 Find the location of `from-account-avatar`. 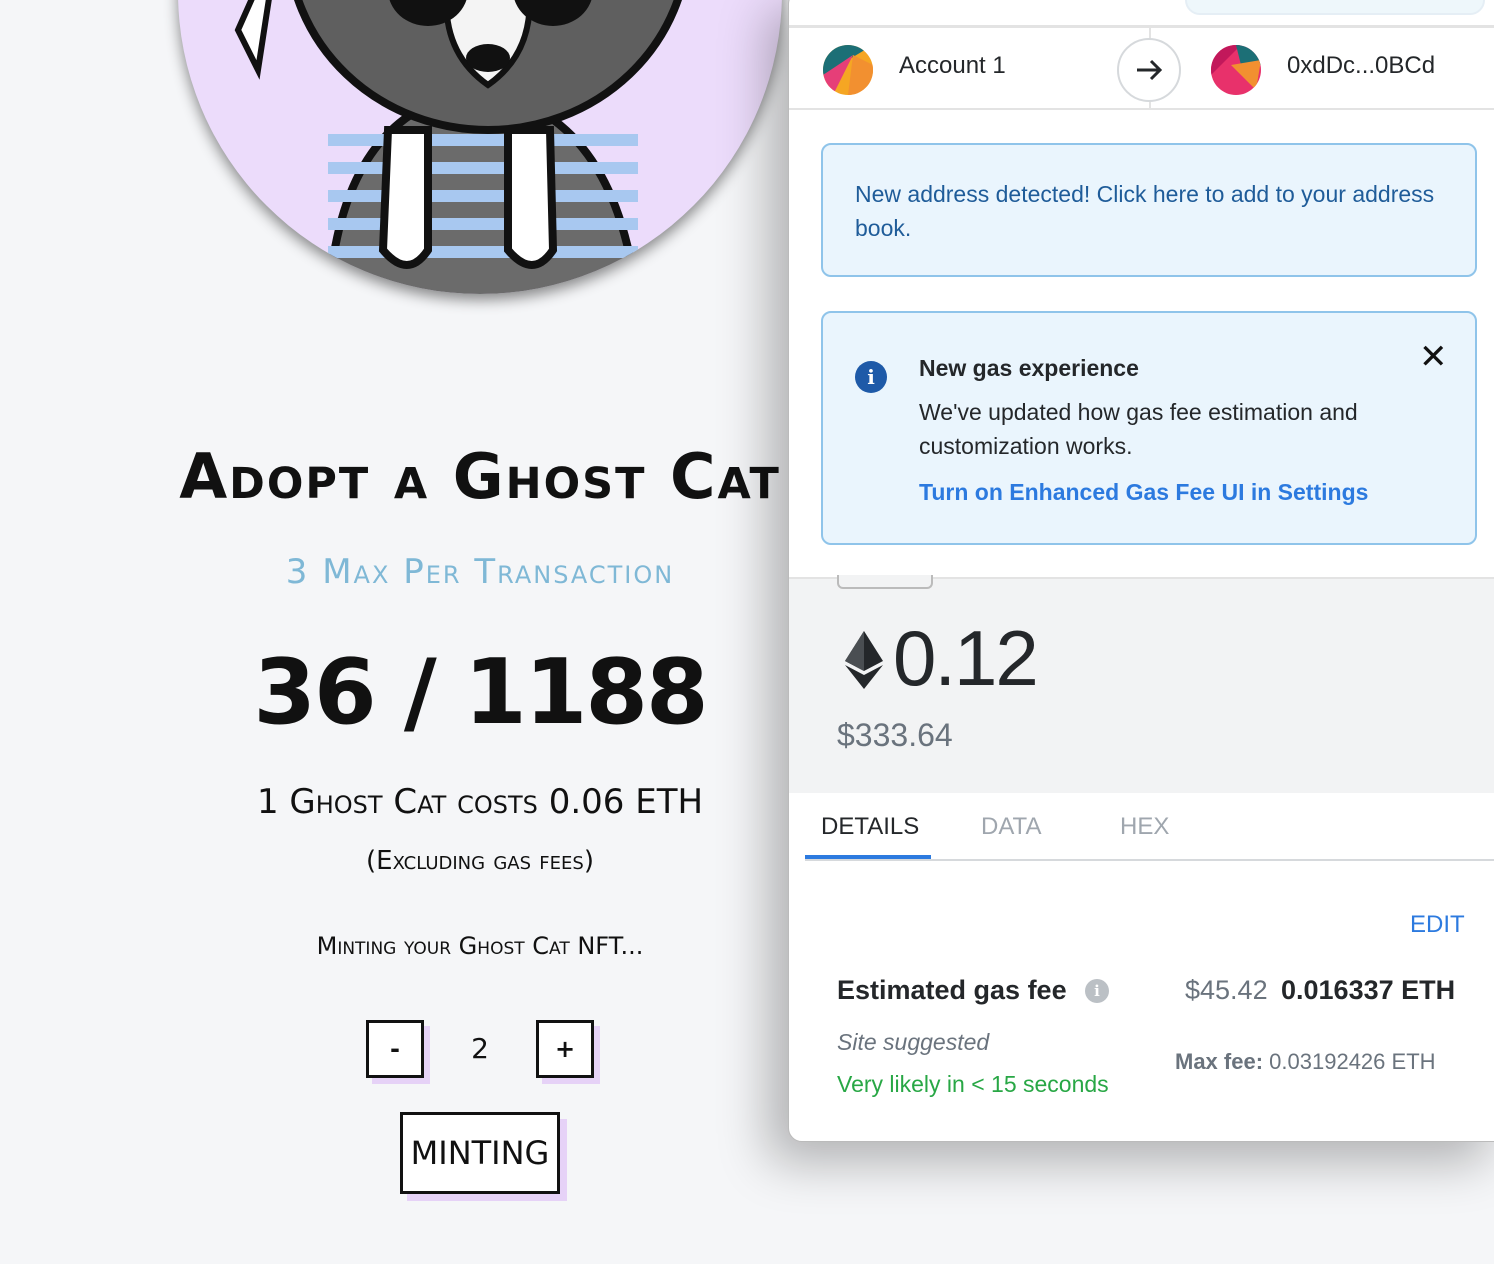

from-account-avatar is located at coordinates (848, 70).